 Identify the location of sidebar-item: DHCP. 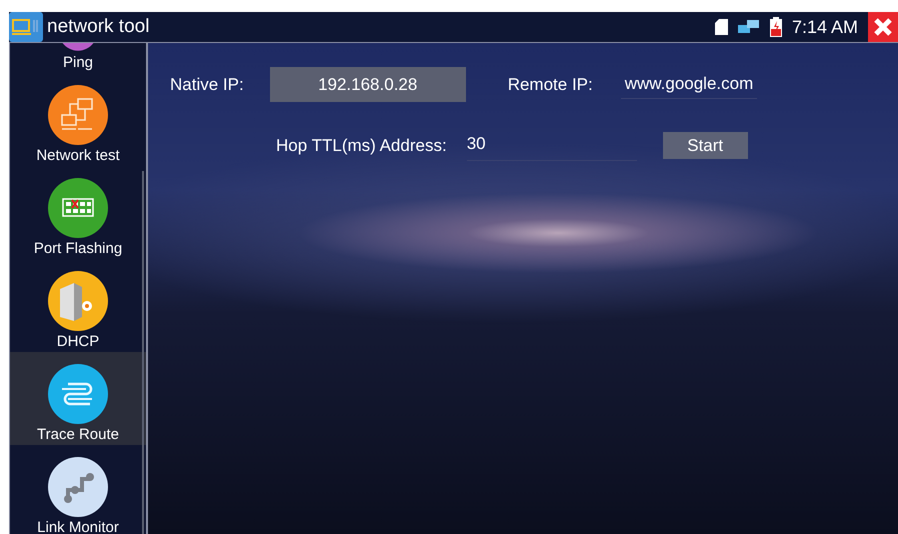
(78, 305).